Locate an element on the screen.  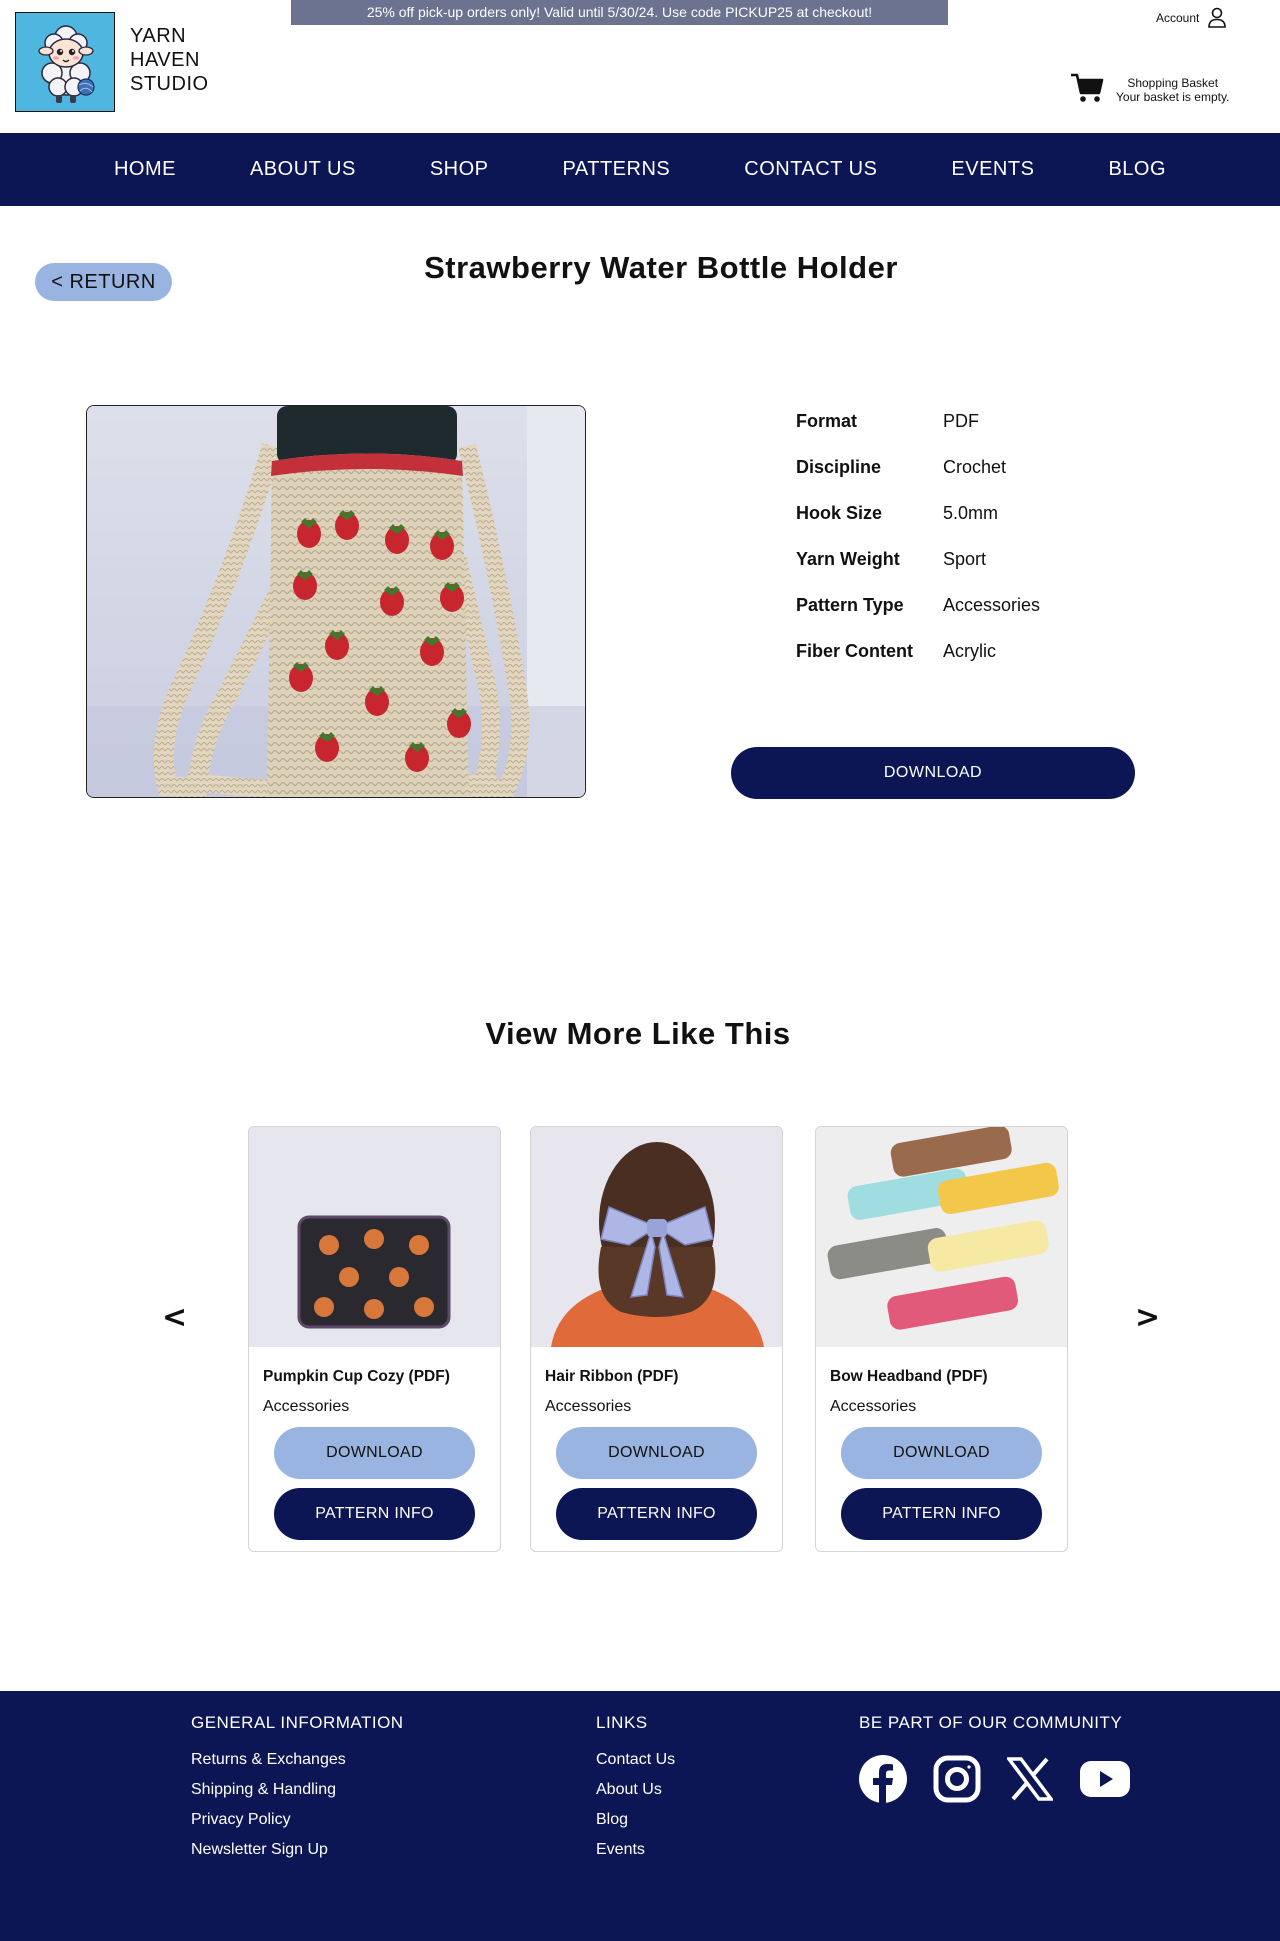
footer-link-events: Events is located at coordinates (635, 1850).